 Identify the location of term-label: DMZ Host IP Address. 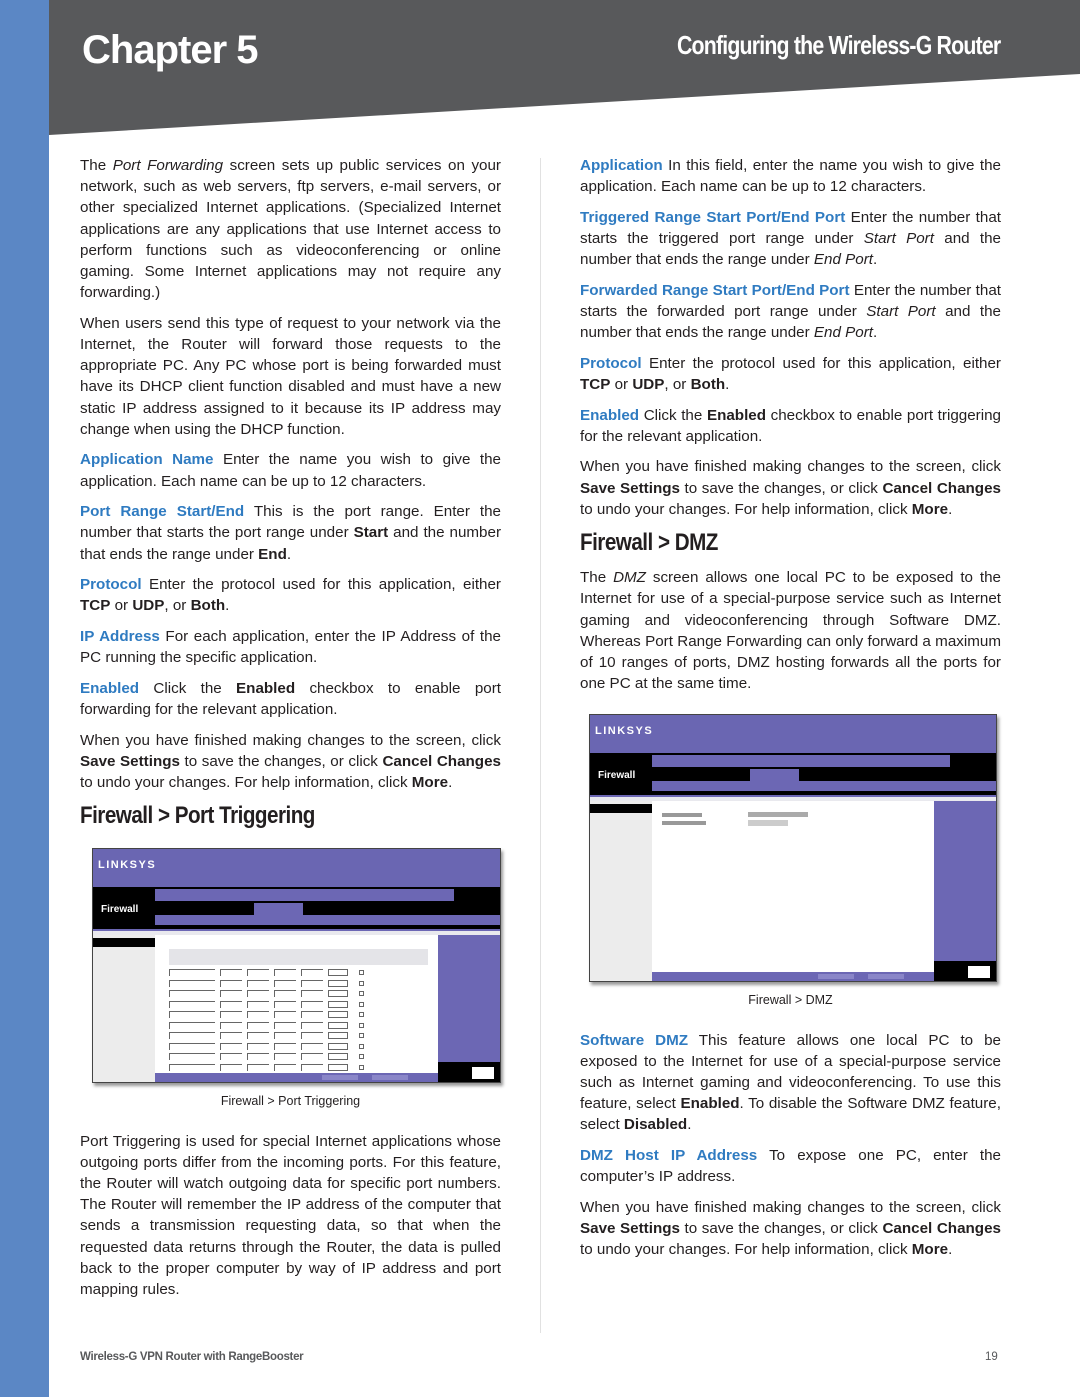
(669, 1156).